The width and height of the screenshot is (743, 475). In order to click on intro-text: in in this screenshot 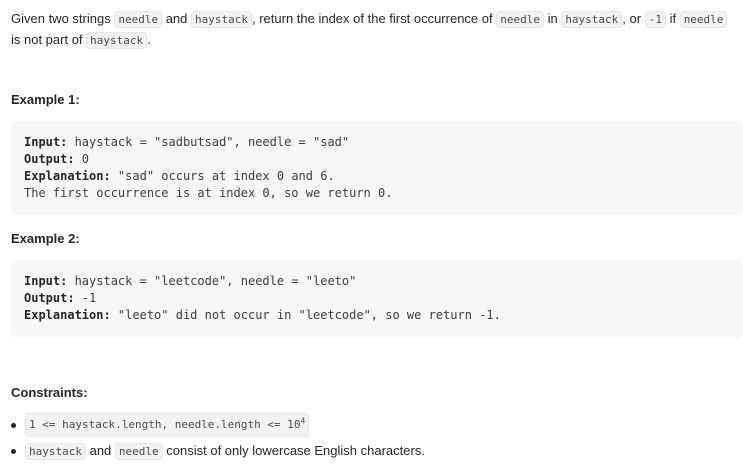, I will do `click(552, 18)`.